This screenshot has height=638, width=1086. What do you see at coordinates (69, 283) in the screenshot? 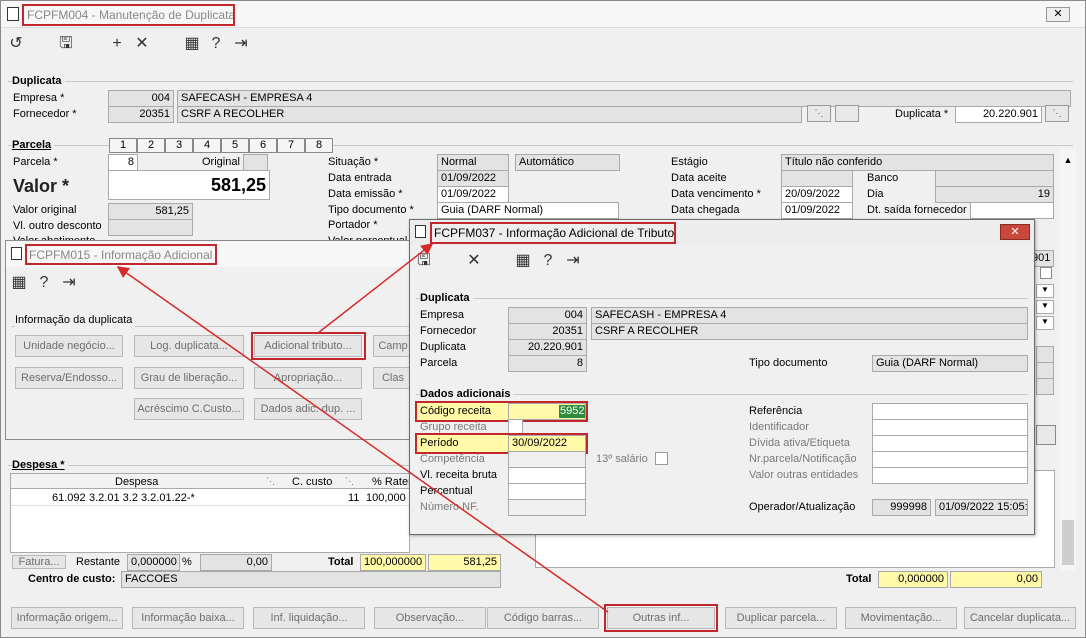
I see `info-exit-icon: ⇥` at bounding box center [69, 283].